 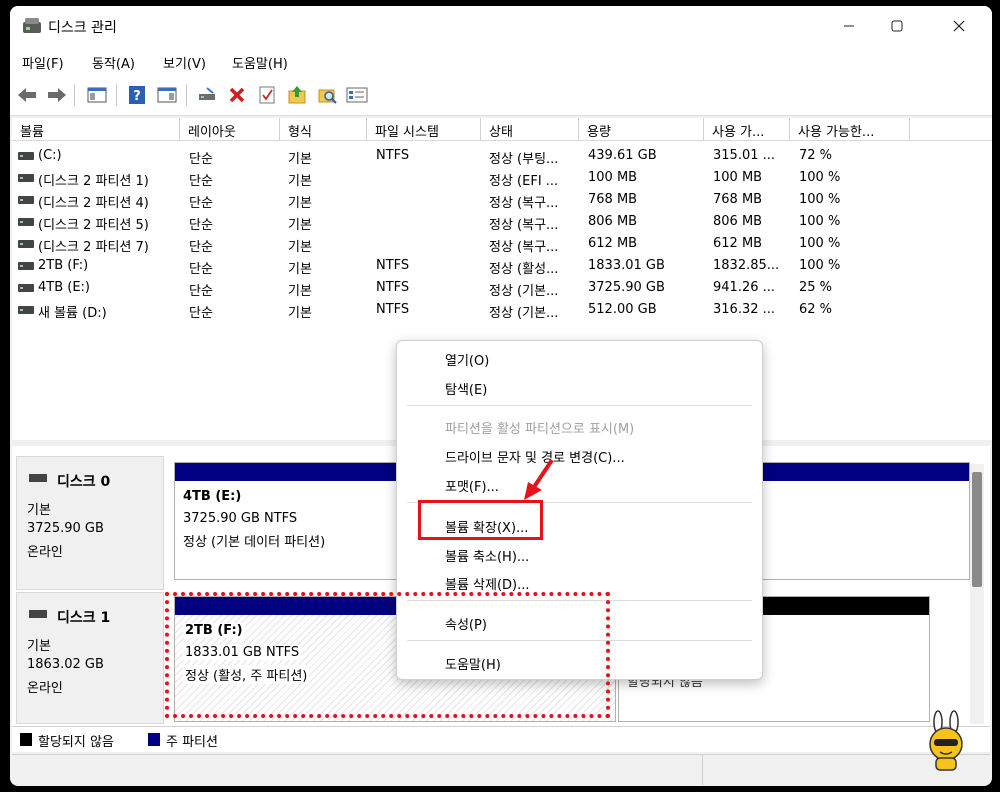 I want to click on menu-item-explore: 탐색(E), so click(x=466, y=388).